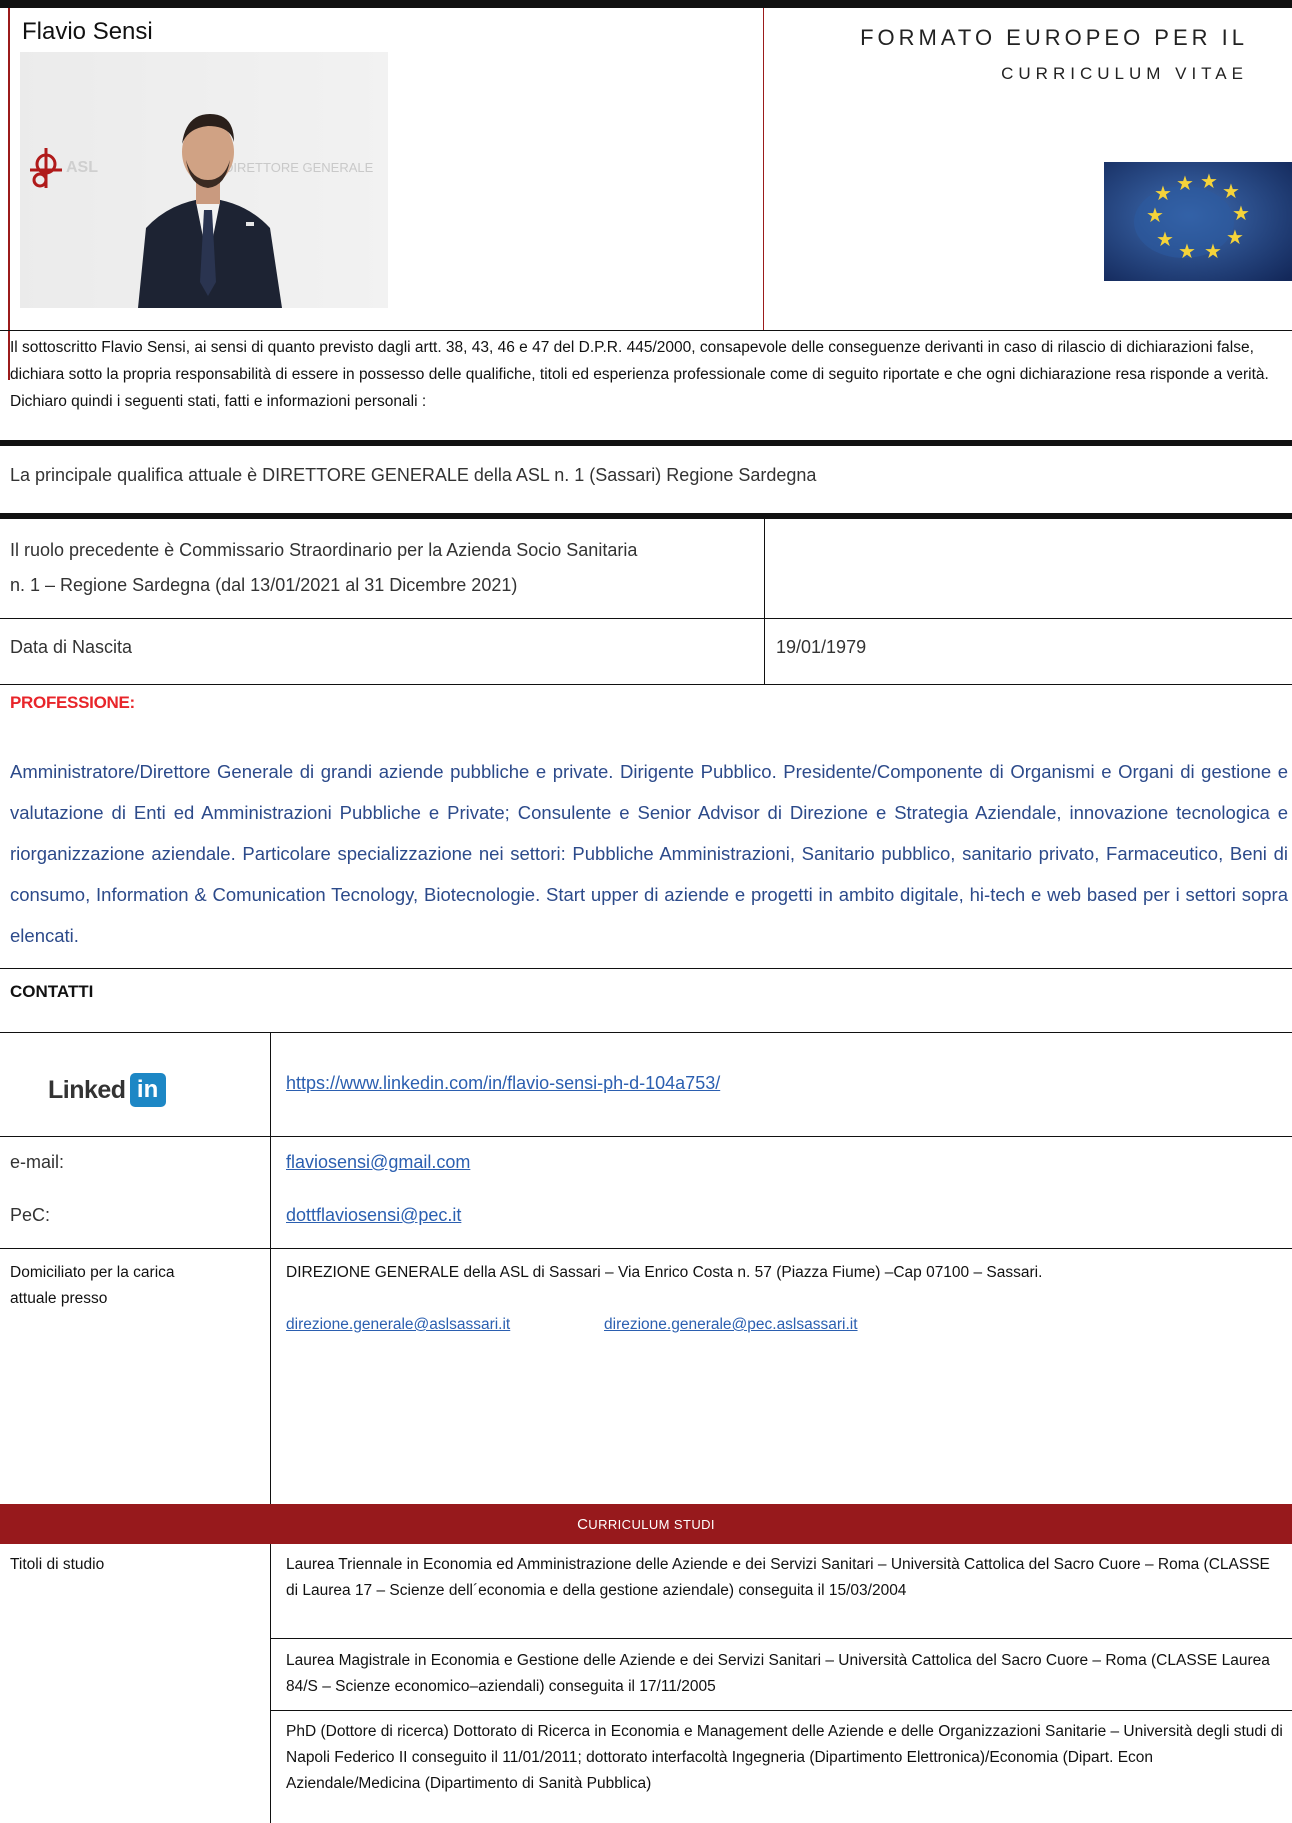  I want to click on direzione-pec-link: direzione.generale@pec.aslsassari.it, so click(731, 1325).